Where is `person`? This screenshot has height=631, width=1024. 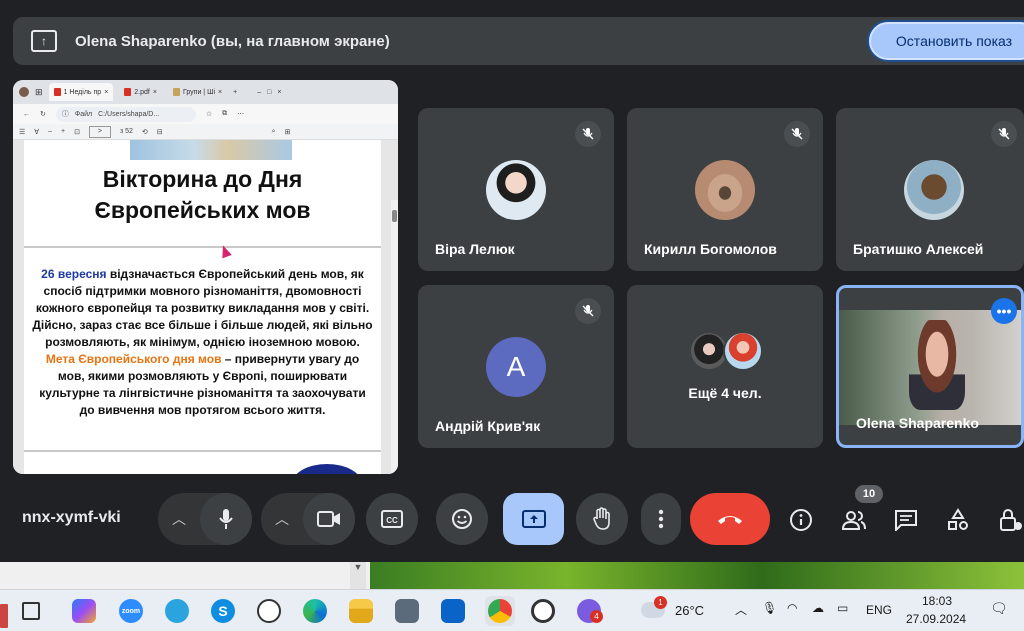
person is located at coordinates (937, 365).